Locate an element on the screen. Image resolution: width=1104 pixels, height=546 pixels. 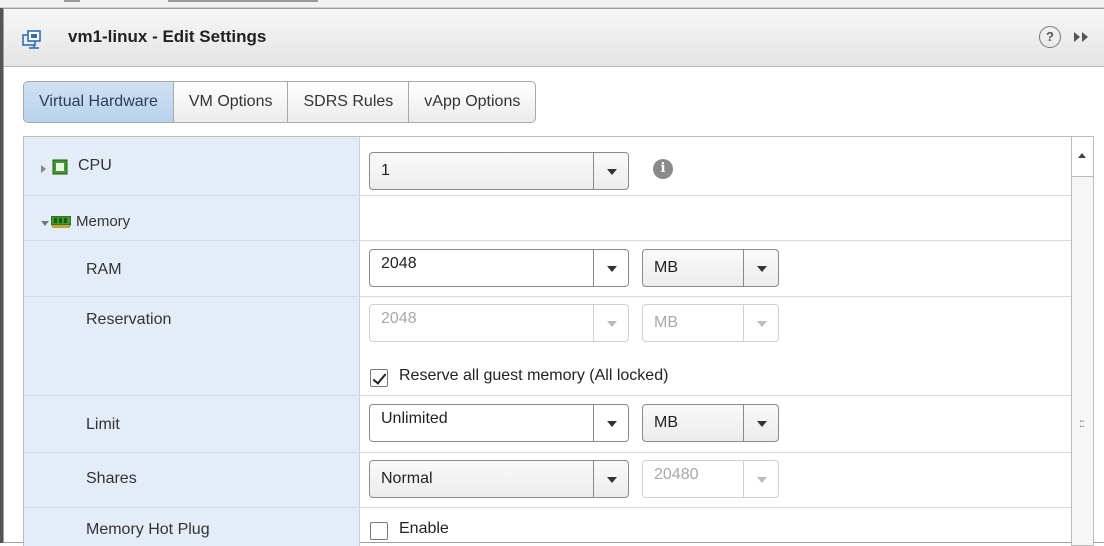
reservation-unit-select: MB is located at coordinates (710, 323).